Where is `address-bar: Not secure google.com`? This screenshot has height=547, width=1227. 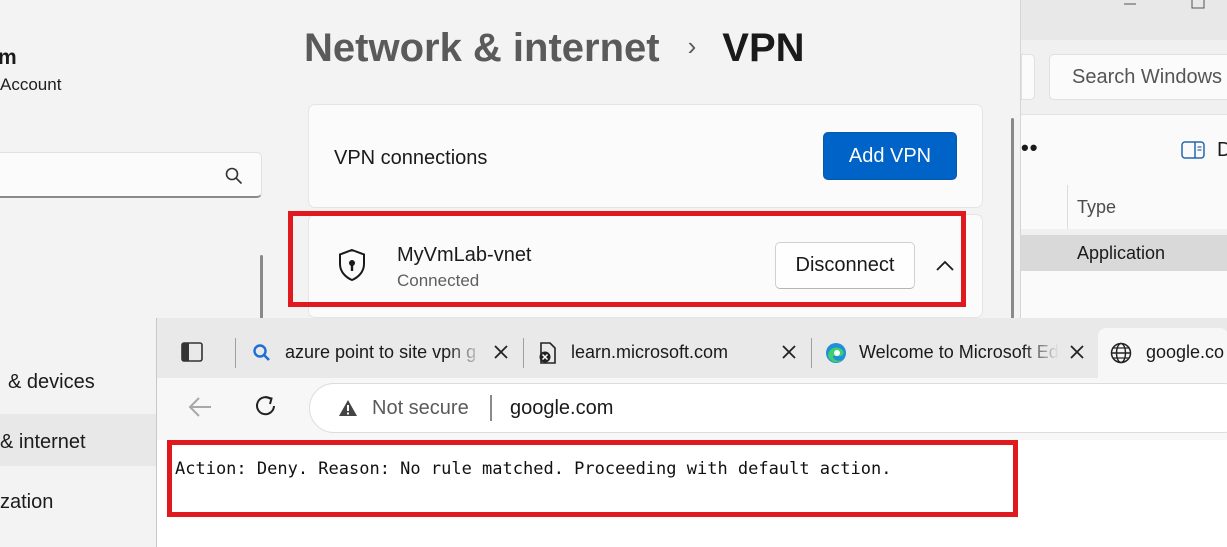
address-bar: Not secure google.com is located at coordinates (768, 408).